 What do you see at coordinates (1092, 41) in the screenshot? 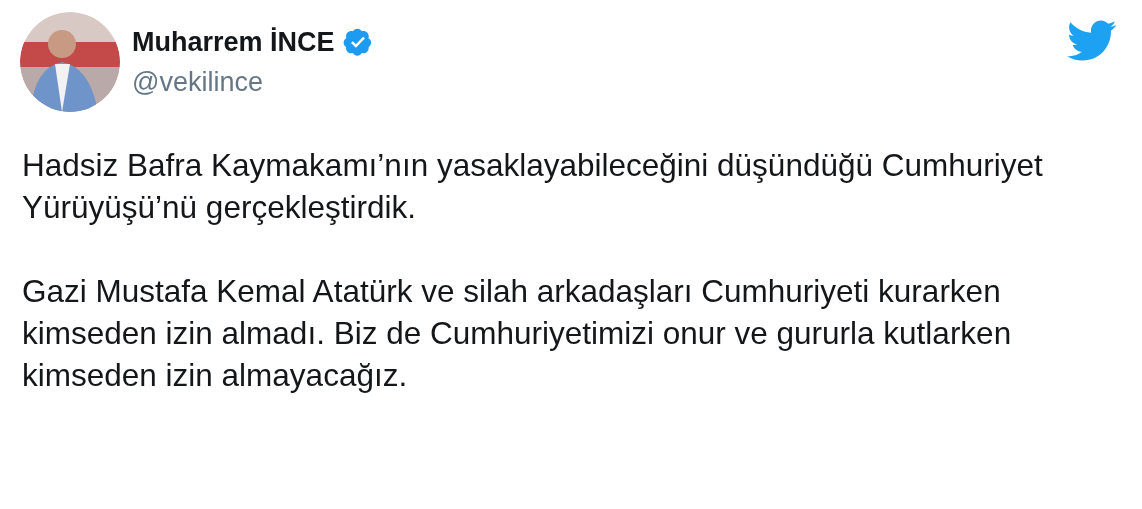
I see `twitter-bird-icon` at bounding box center [1092, 41].